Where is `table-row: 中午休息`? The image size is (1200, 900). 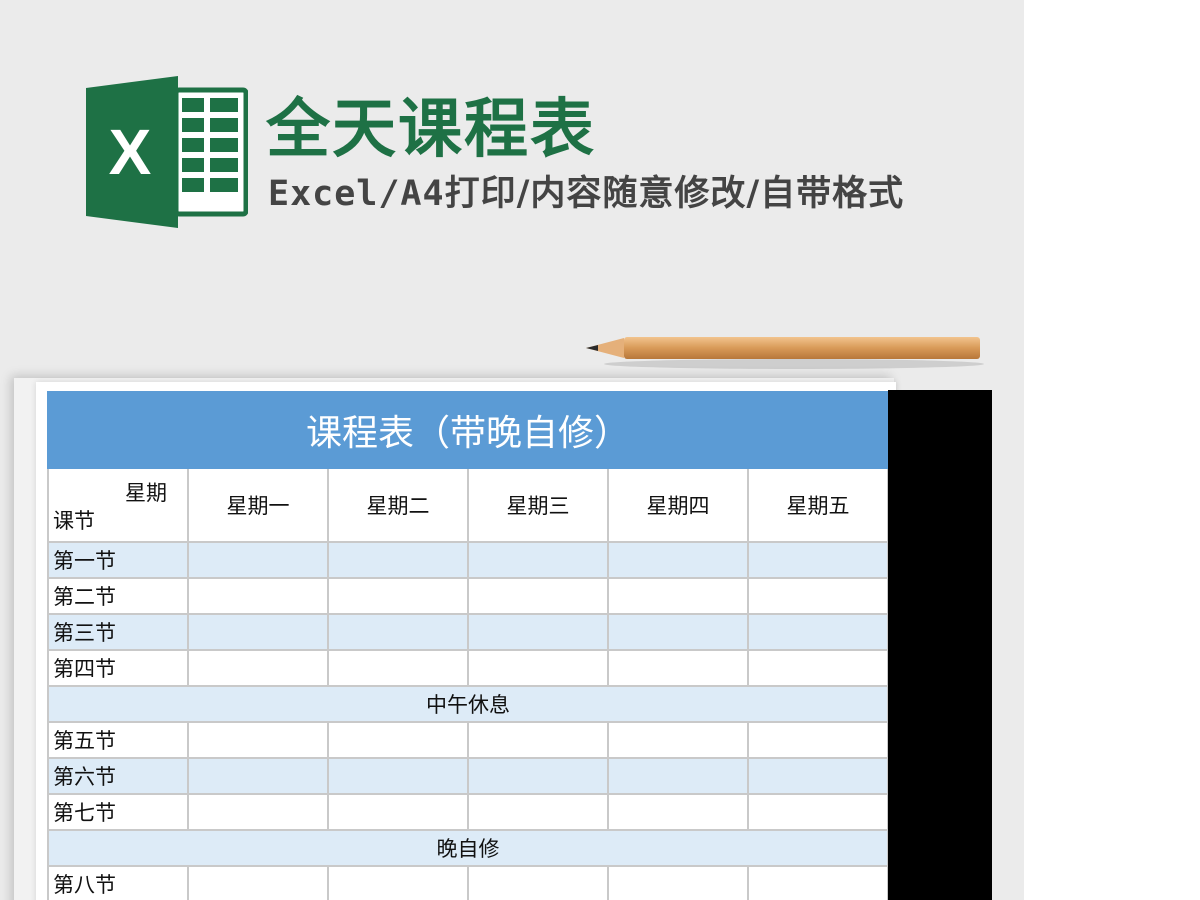
table-row: 中午休息 is located at coordinates (468, 704).